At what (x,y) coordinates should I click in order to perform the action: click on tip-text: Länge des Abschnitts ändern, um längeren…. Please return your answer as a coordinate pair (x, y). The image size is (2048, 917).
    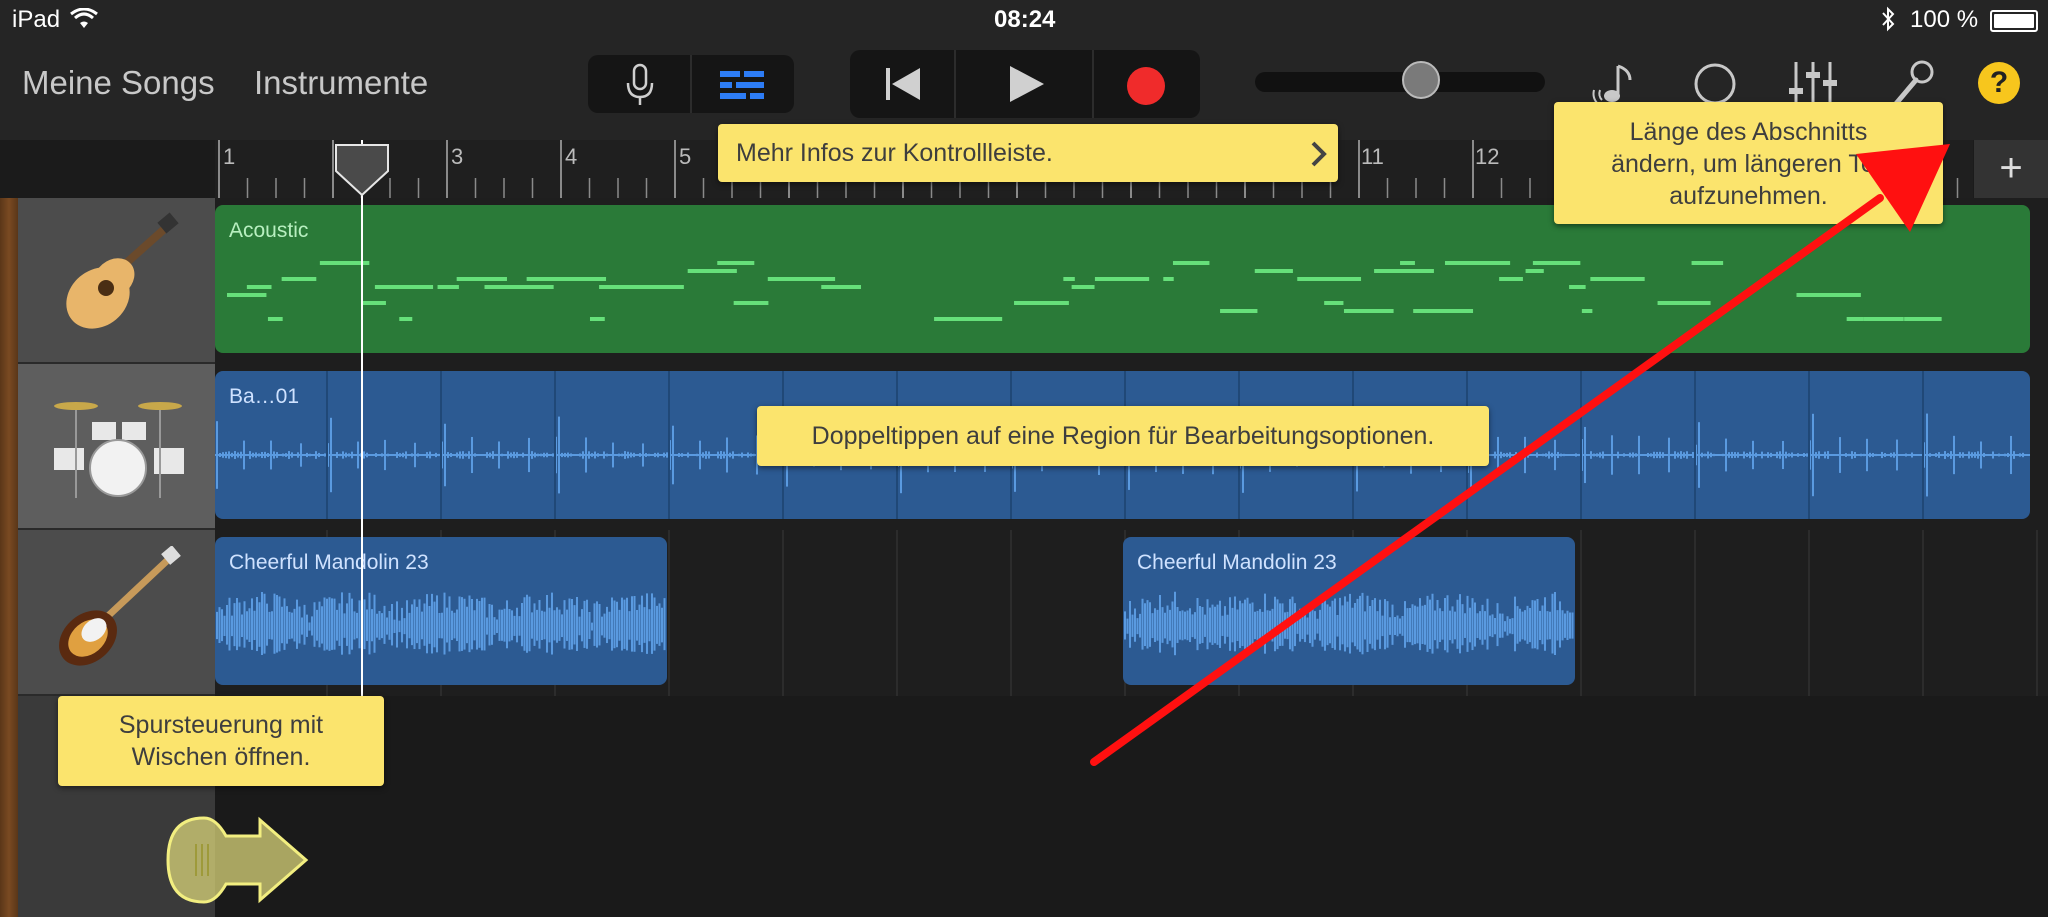
    Looking at the image, I should click on (1748, 164).